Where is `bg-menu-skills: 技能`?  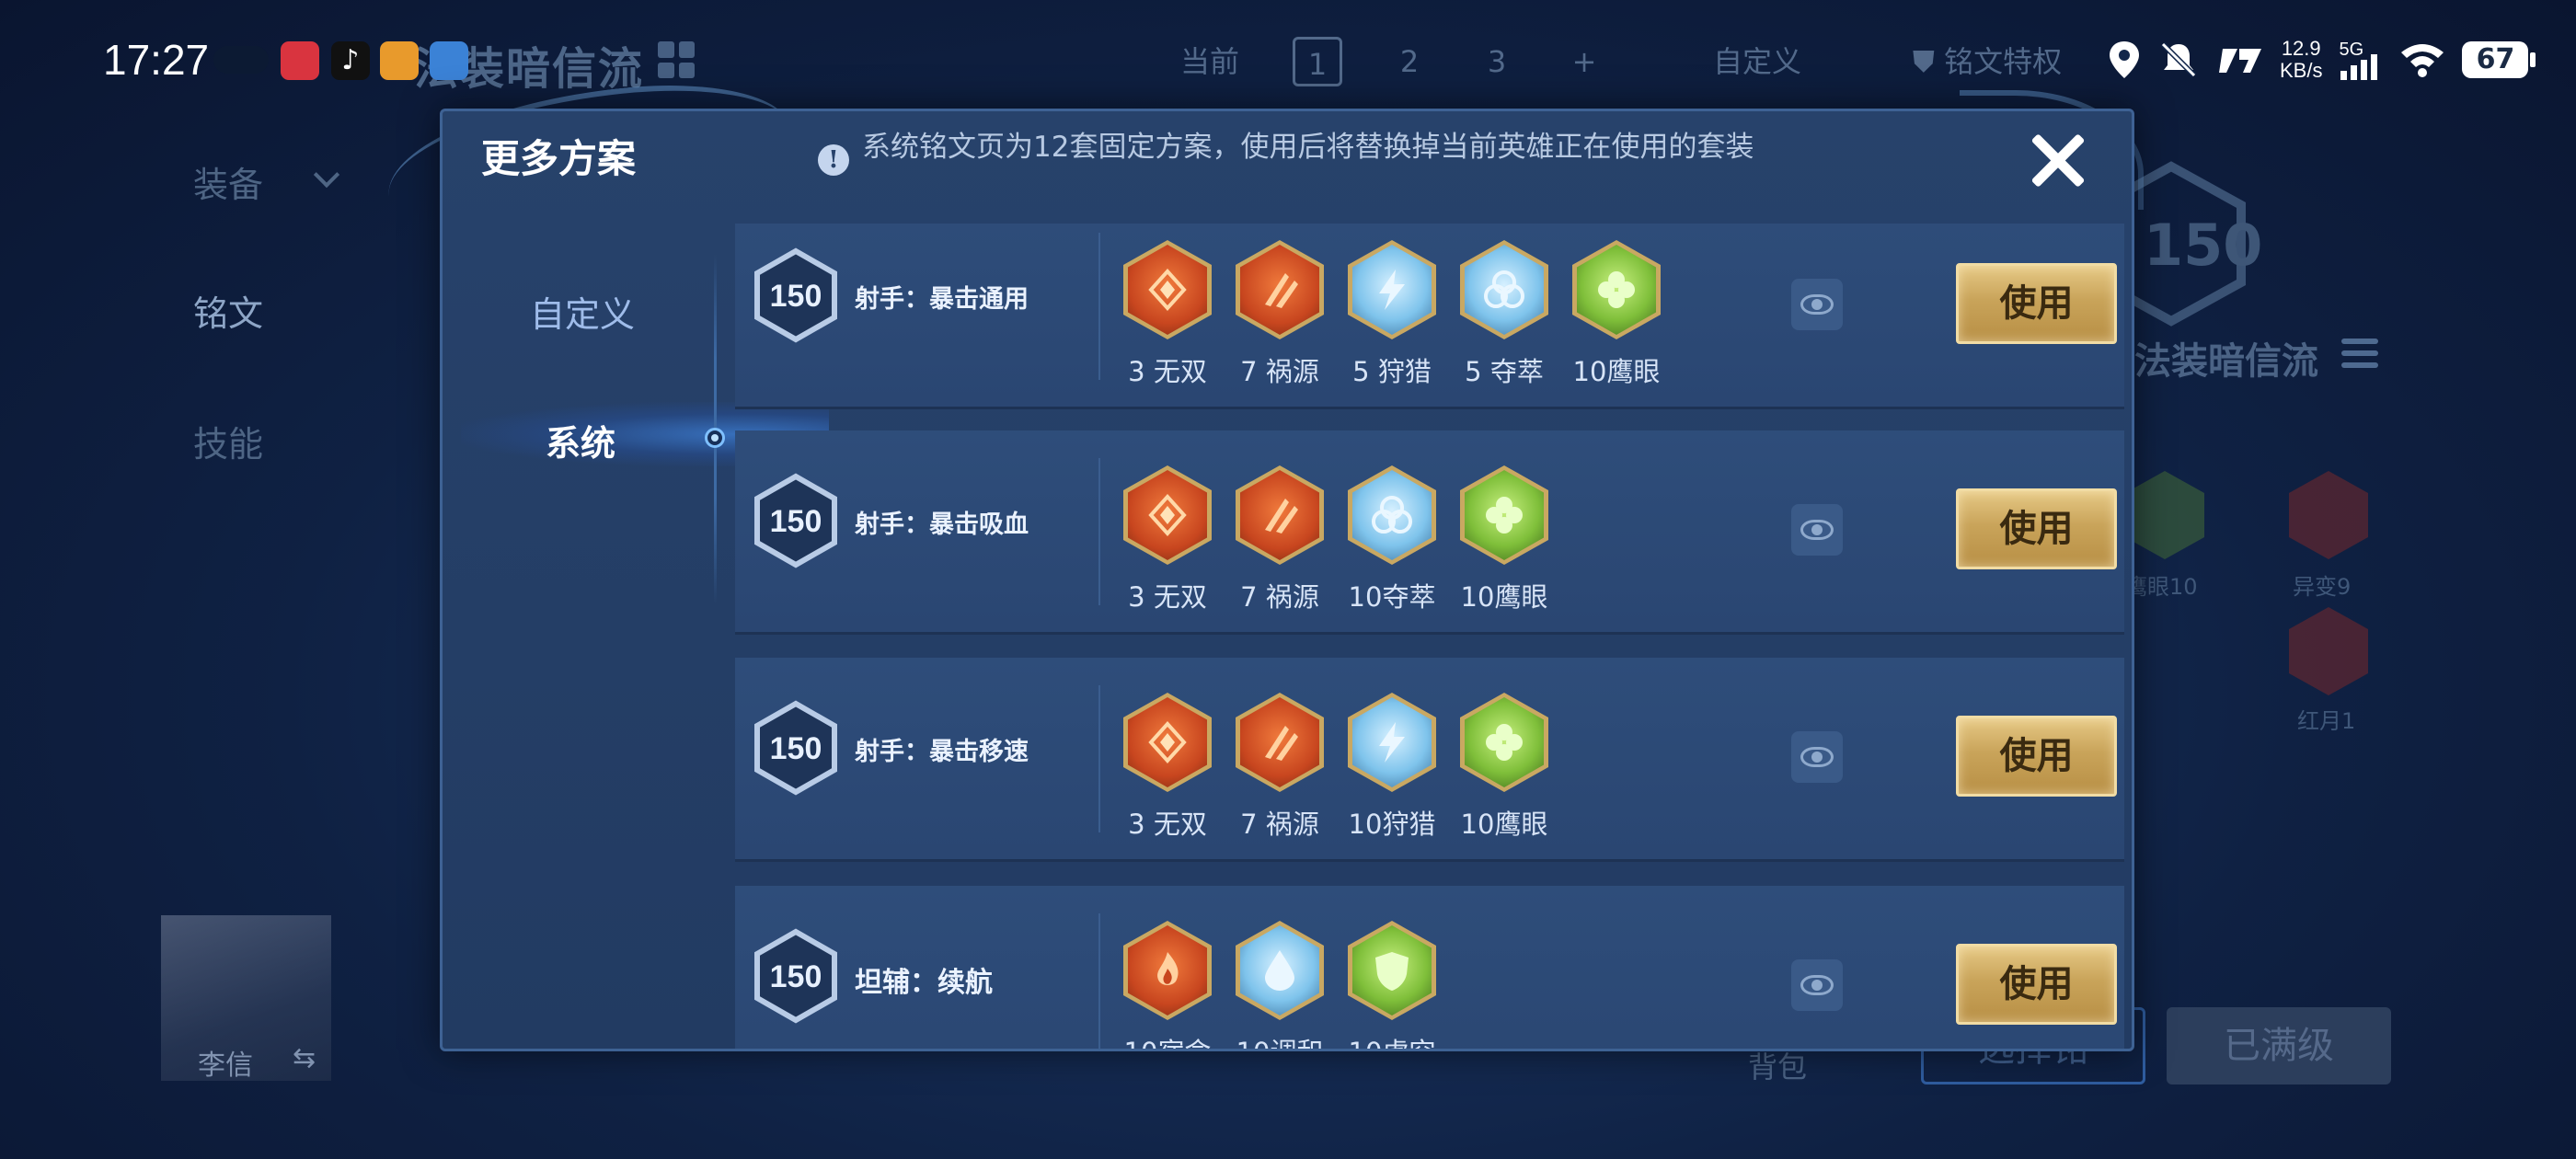
bg-menu-skills: 技能 is located at coordinates (228, 441).